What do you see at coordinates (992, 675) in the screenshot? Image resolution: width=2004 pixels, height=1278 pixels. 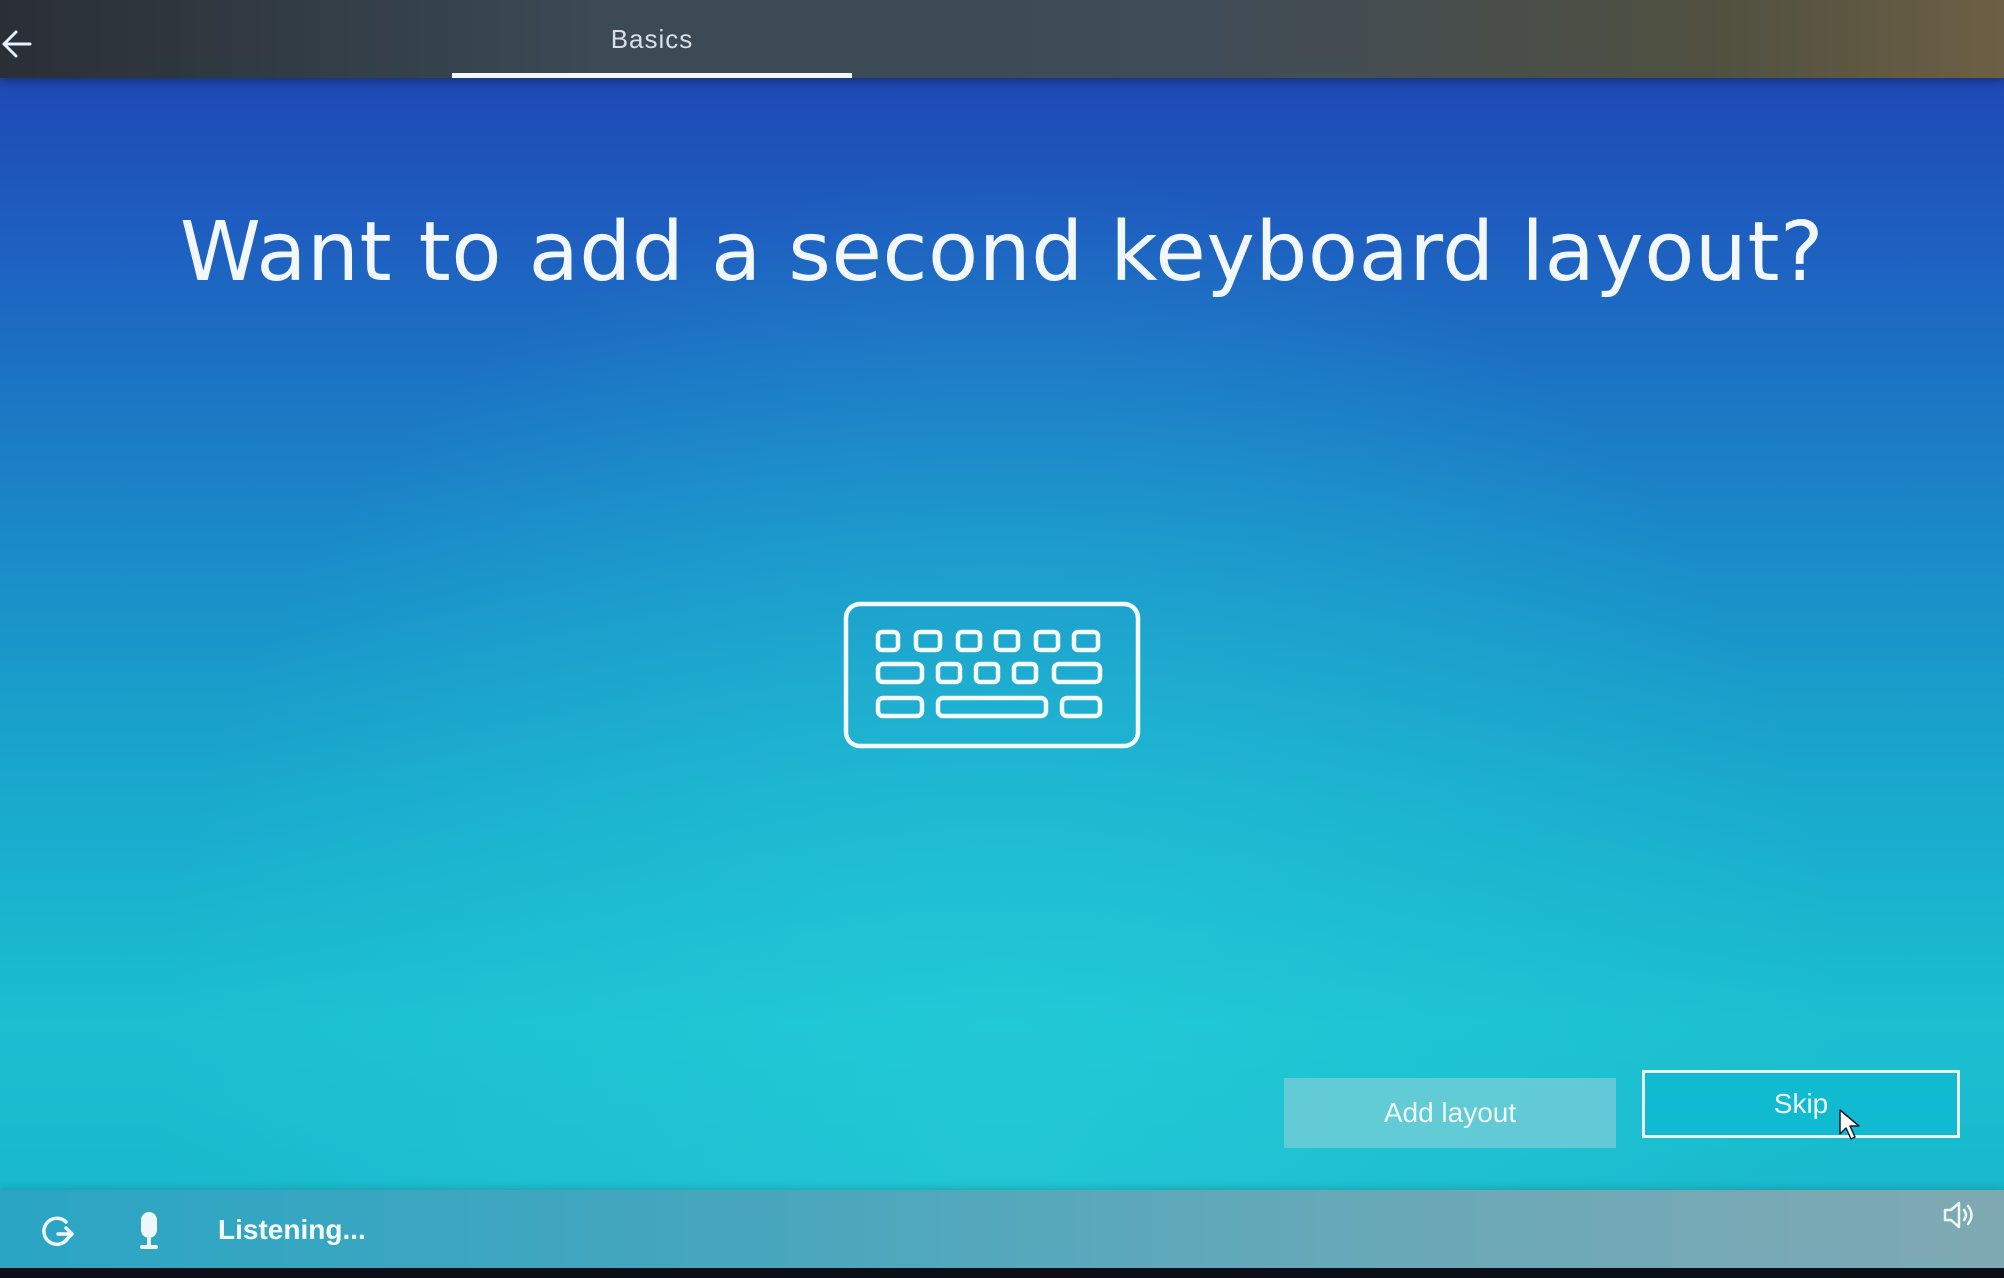 I see `keyboard-icon` at bounding box center [992, 675].